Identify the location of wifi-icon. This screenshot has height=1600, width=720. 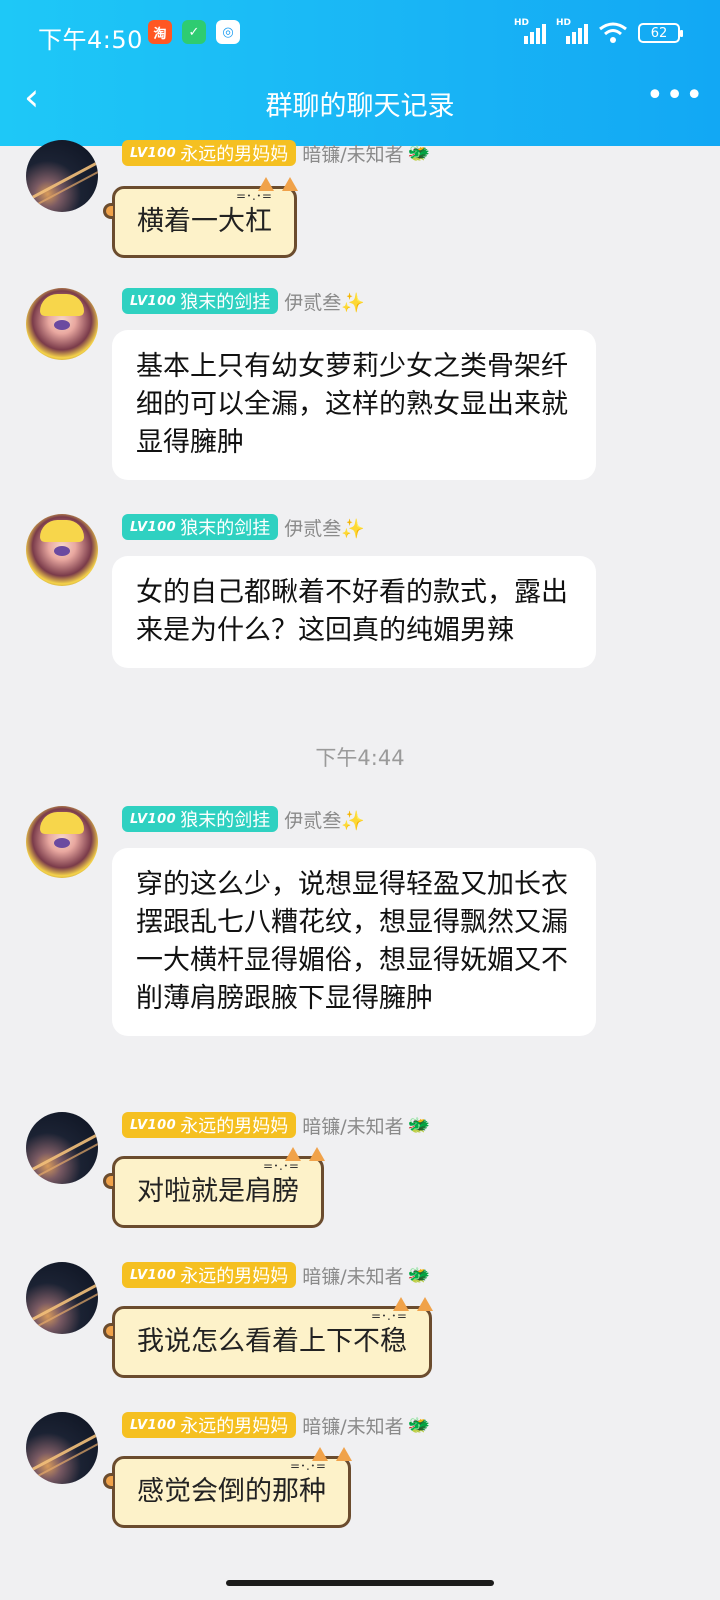
(613, 32).